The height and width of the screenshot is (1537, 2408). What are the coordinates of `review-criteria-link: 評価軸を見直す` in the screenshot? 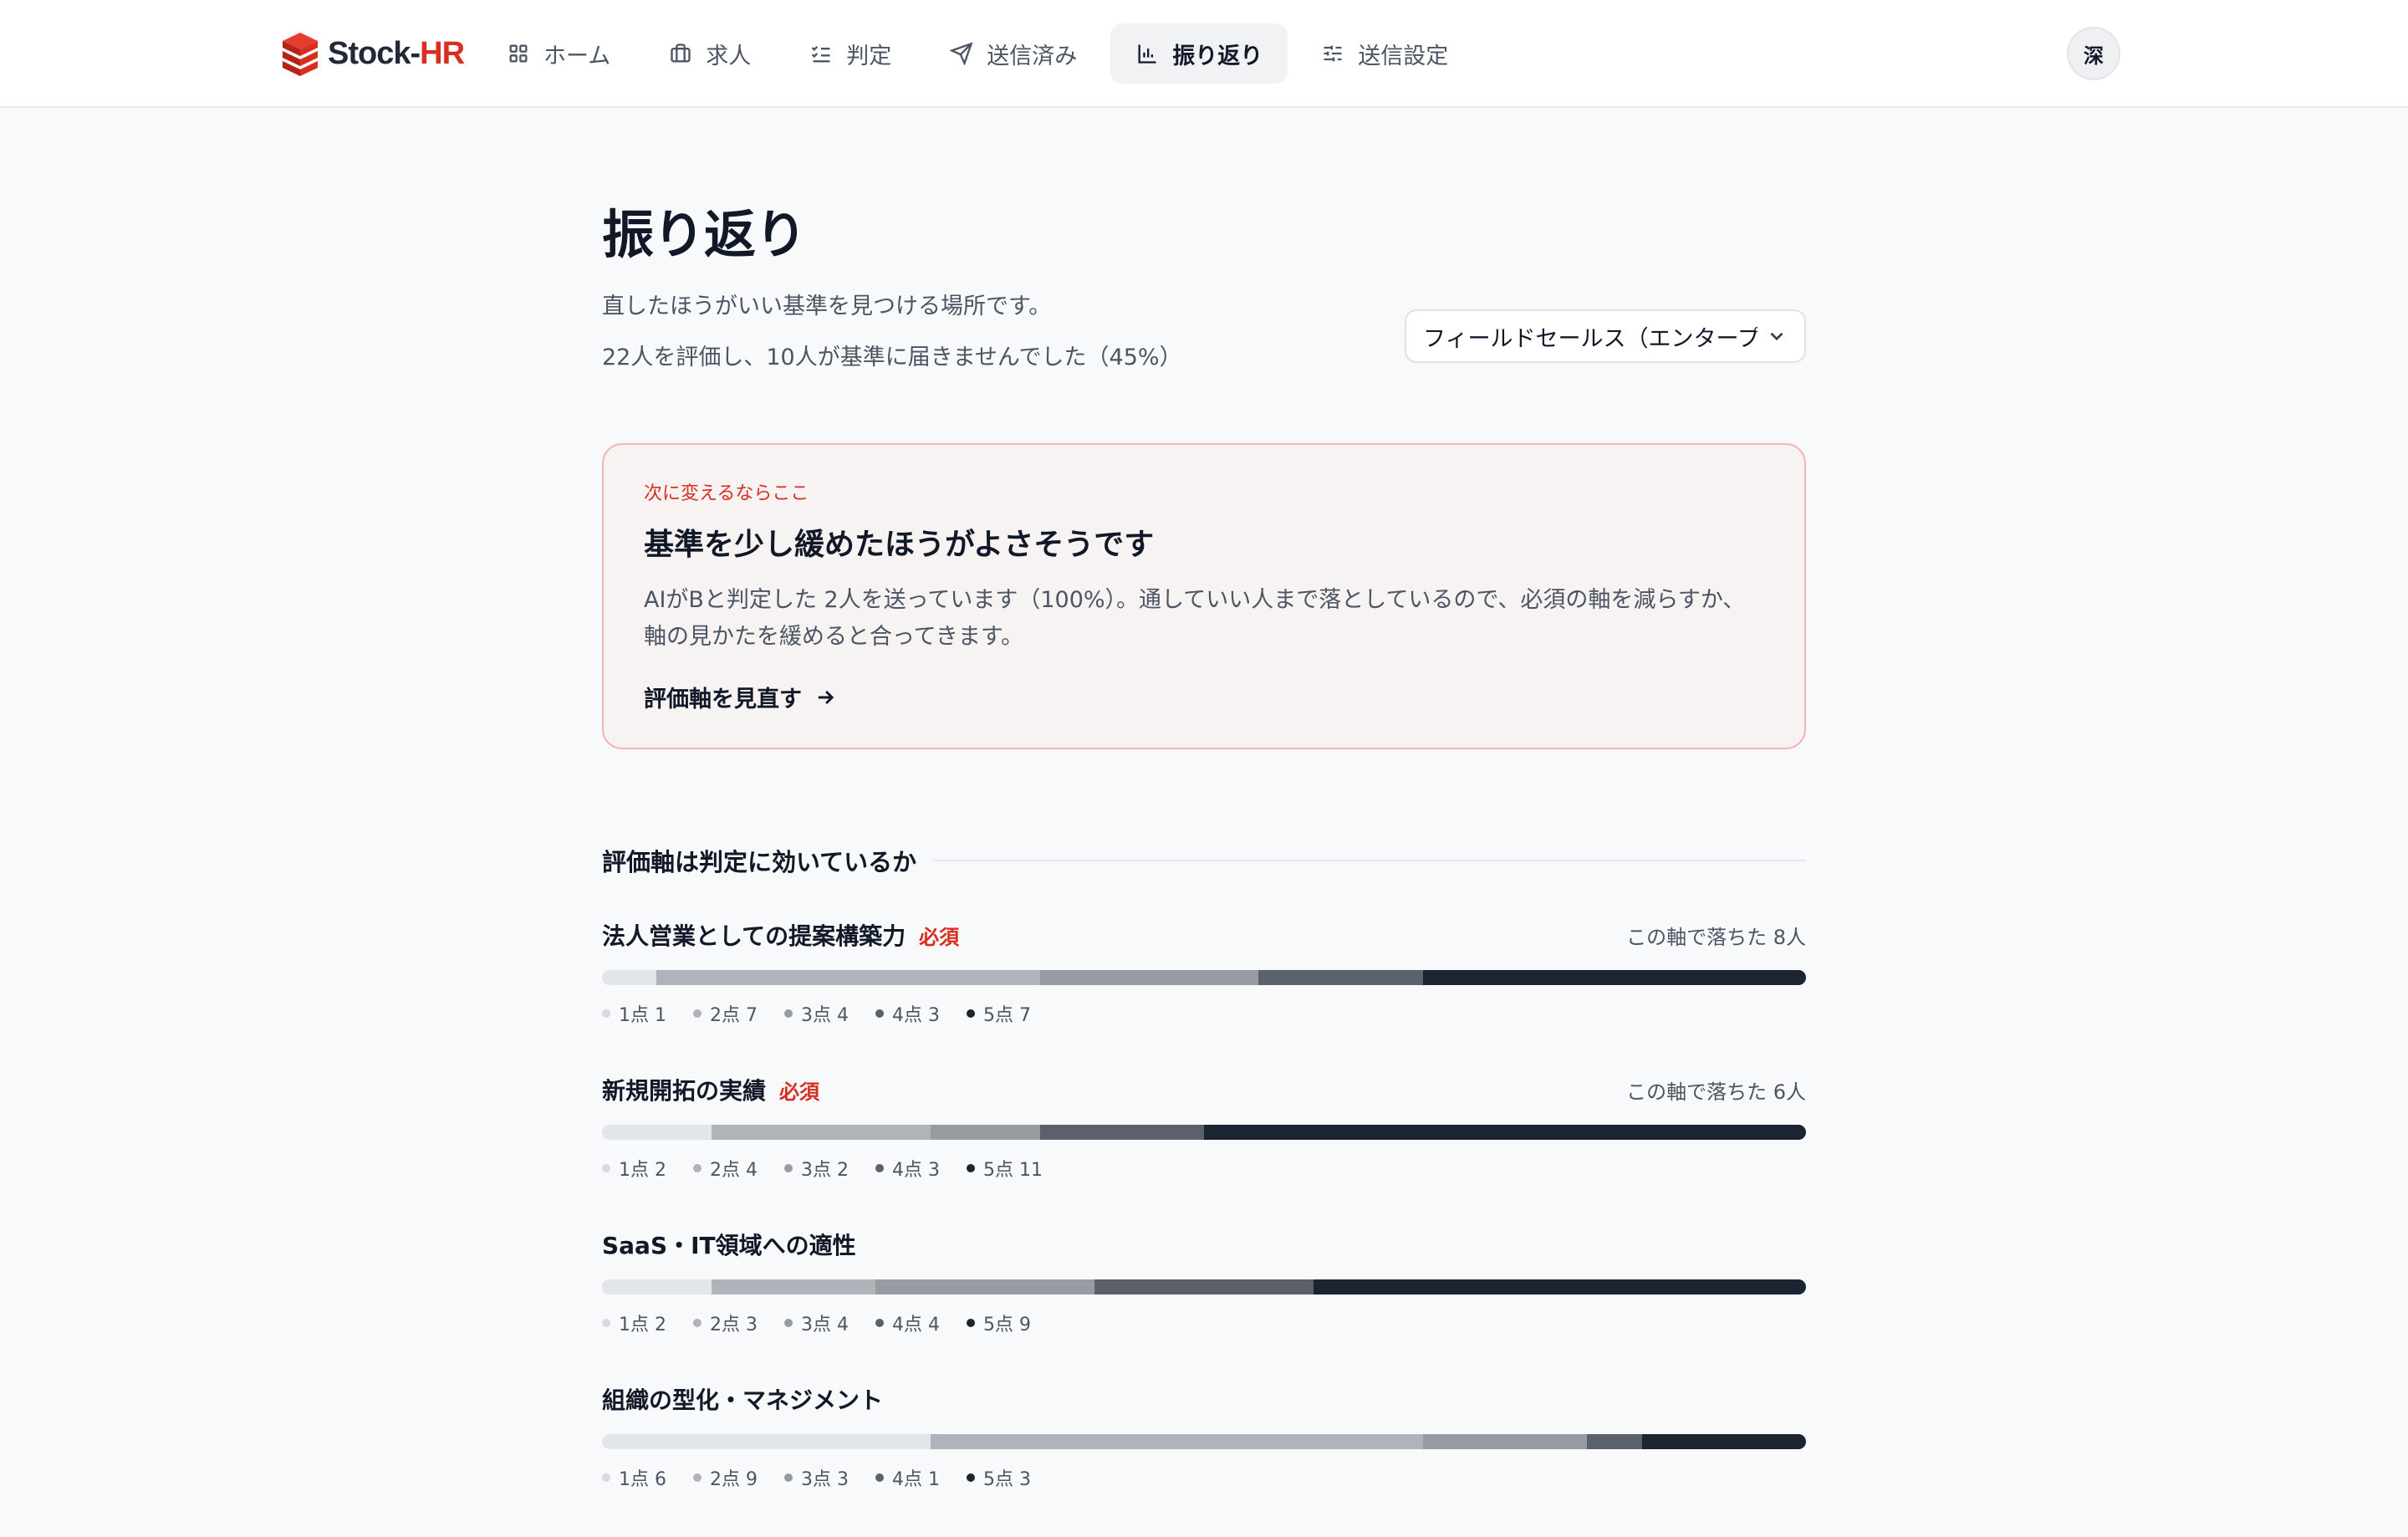 It's located at (741, 697).